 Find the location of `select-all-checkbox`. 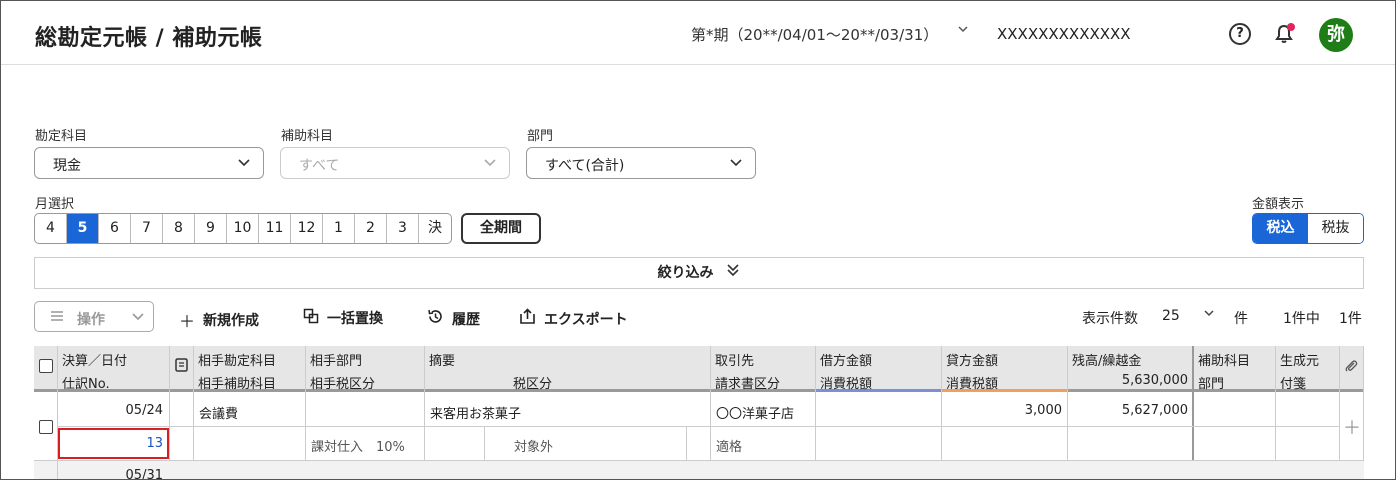

select-all-checkbox is located at coordinates (46, 366).